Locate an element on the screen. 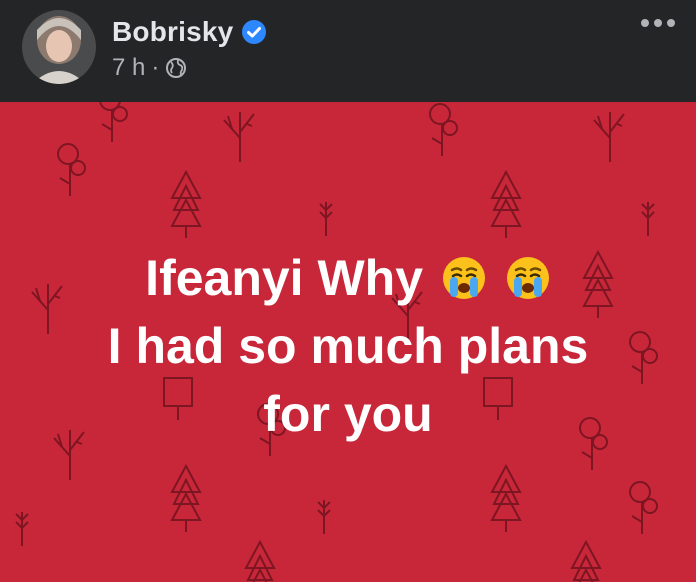  avatar is located at coordinates (59, 47).